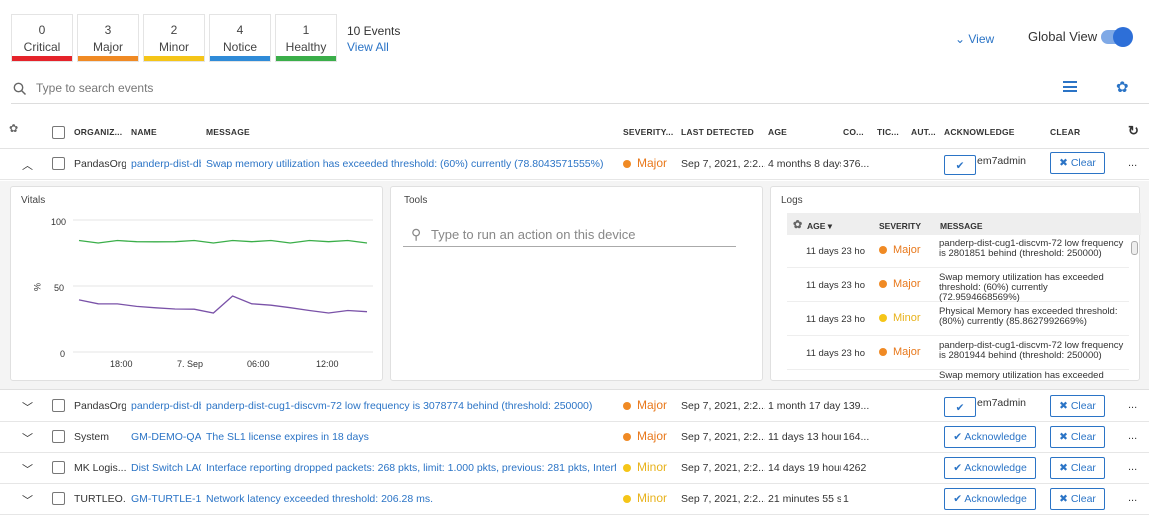 This screenshot has height=515, width=1149. Describe the element at coordinates (717, 132) in the screenshot. I see `col-last-detected: LAST DETECTED` at that location.